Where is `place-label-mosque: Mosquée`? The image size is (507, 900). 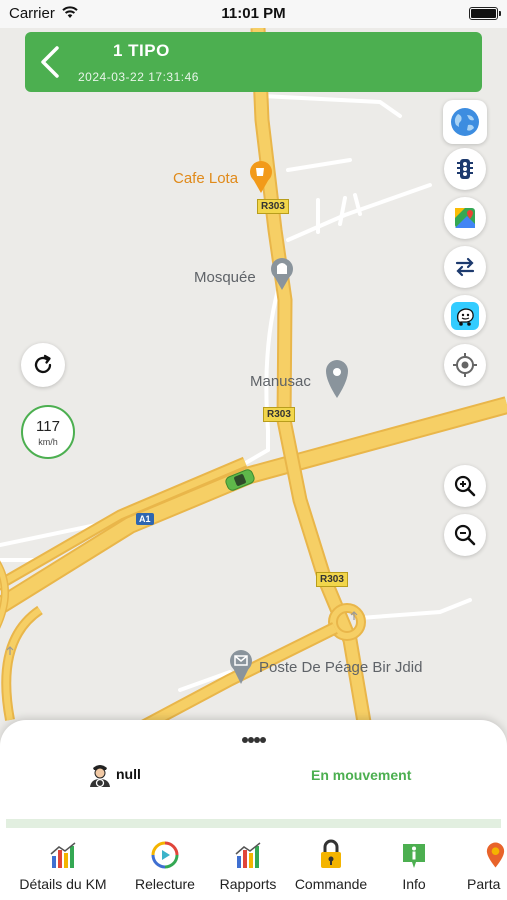 place-label-mosque: Mosquée is located at coordinates (225, 277).